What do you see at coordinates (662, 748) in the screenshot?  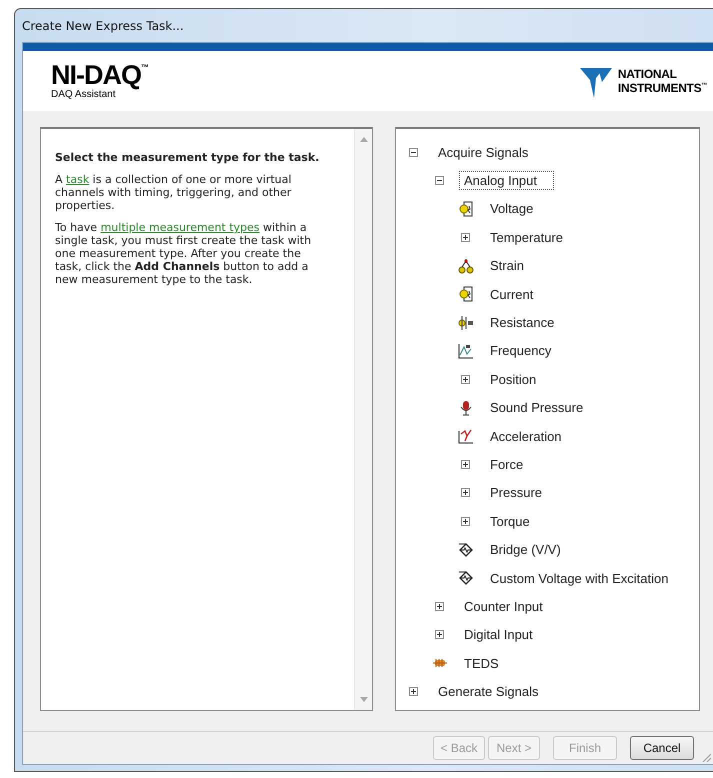 I see `wizard-button: Cancel` at bounding box center [662, 748].